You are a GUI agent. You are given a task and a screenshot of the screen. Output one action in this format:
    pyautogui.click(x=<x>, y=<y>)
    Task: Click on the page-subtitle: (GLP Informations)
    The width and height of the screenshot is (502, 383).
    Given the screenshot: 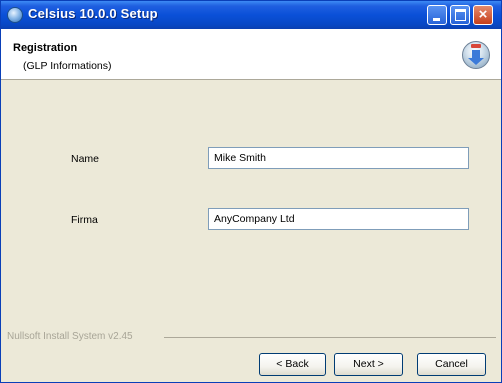 What is the action you would take?
    pyautogui.click(x=67, y=66)
    